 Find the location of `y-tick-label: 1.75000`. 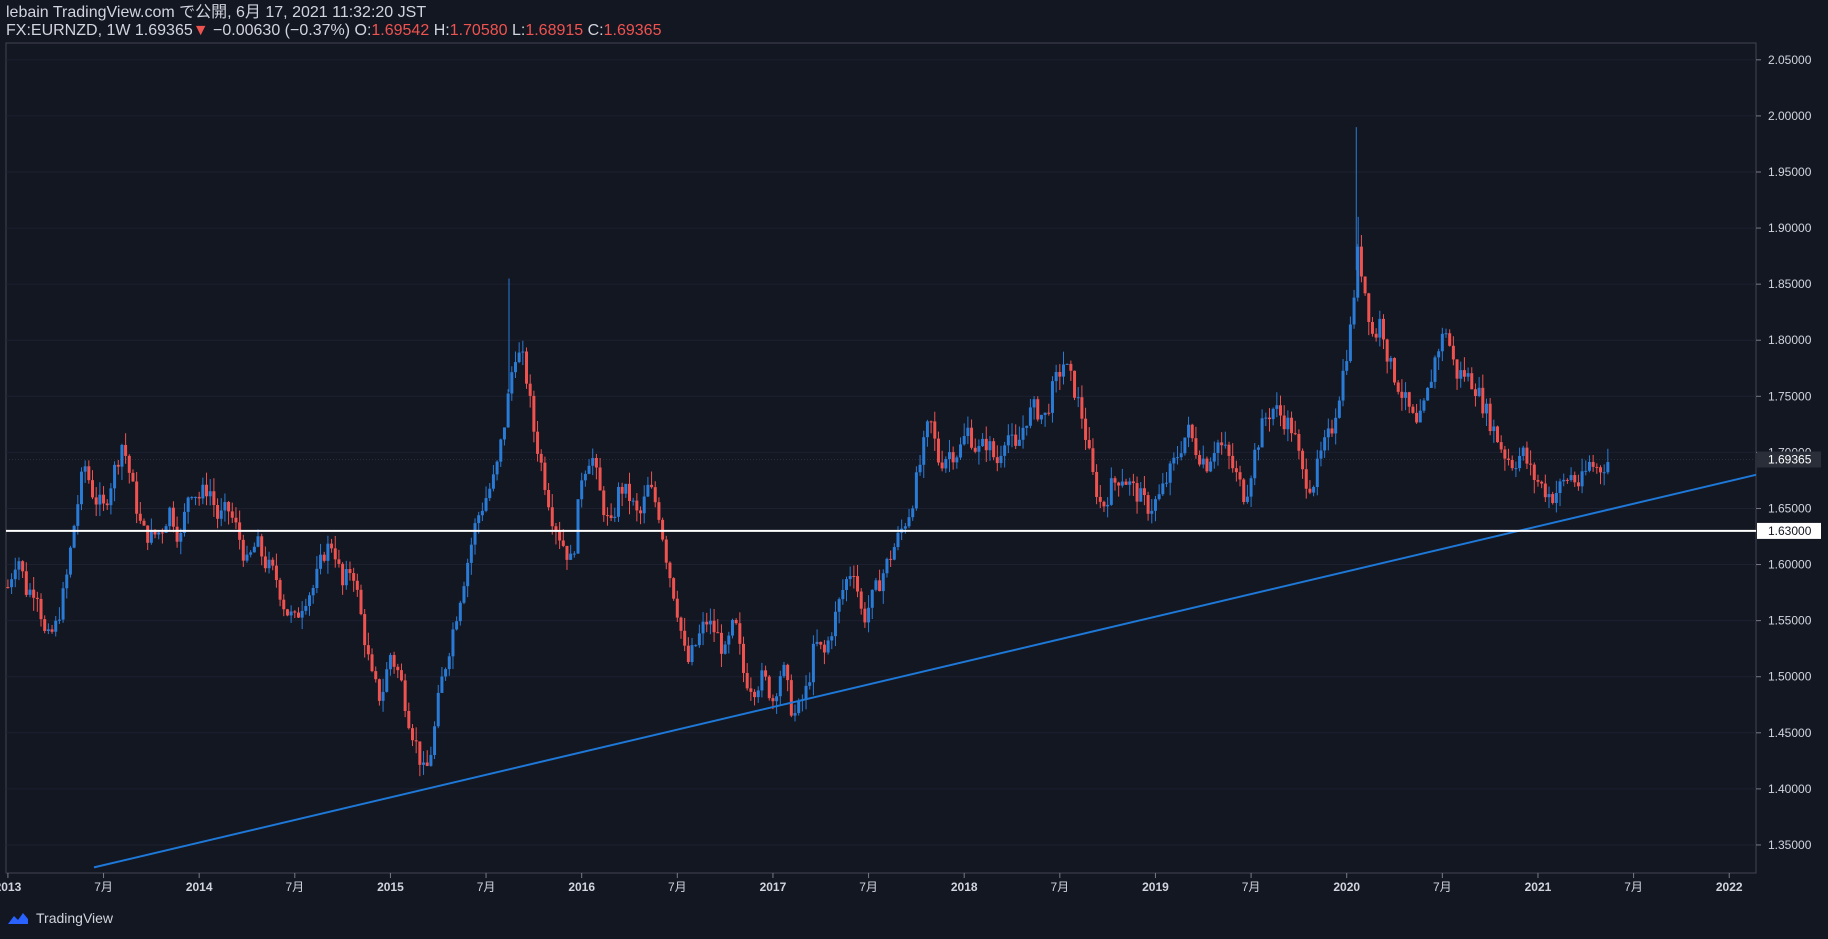

y-tick-label: 1.75000 is located at coordinates (1790, 396).